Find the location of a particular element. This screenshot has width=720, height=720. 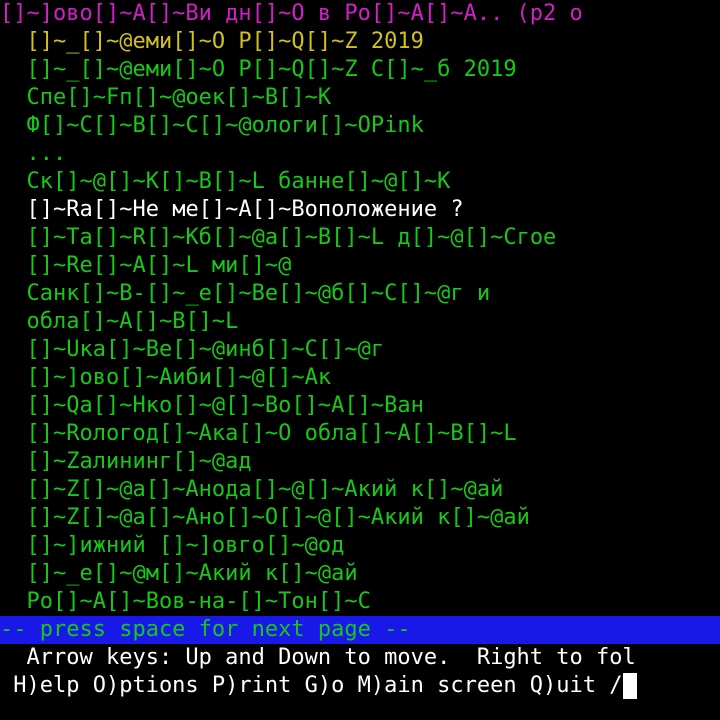

link-label: Ск[]~@[]~К[]~В[]~L банне[]~@[]~К is located at coordinates (238, 181).